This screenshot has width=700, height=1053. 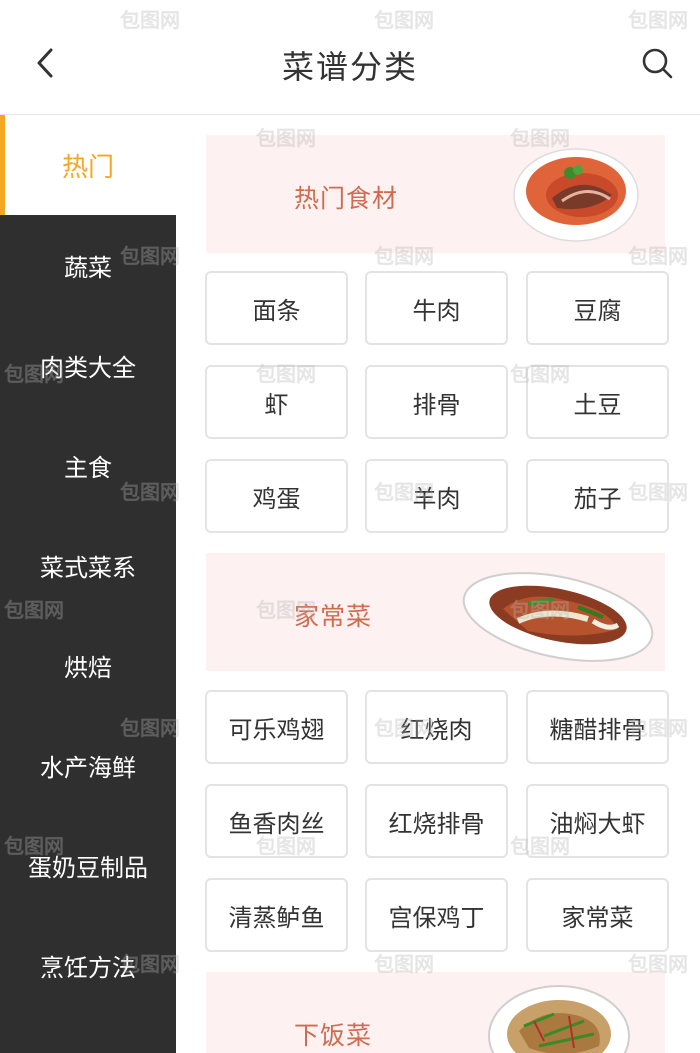 I want to click on ingredient-beef: 牛肉, so click(x=436, y=308).